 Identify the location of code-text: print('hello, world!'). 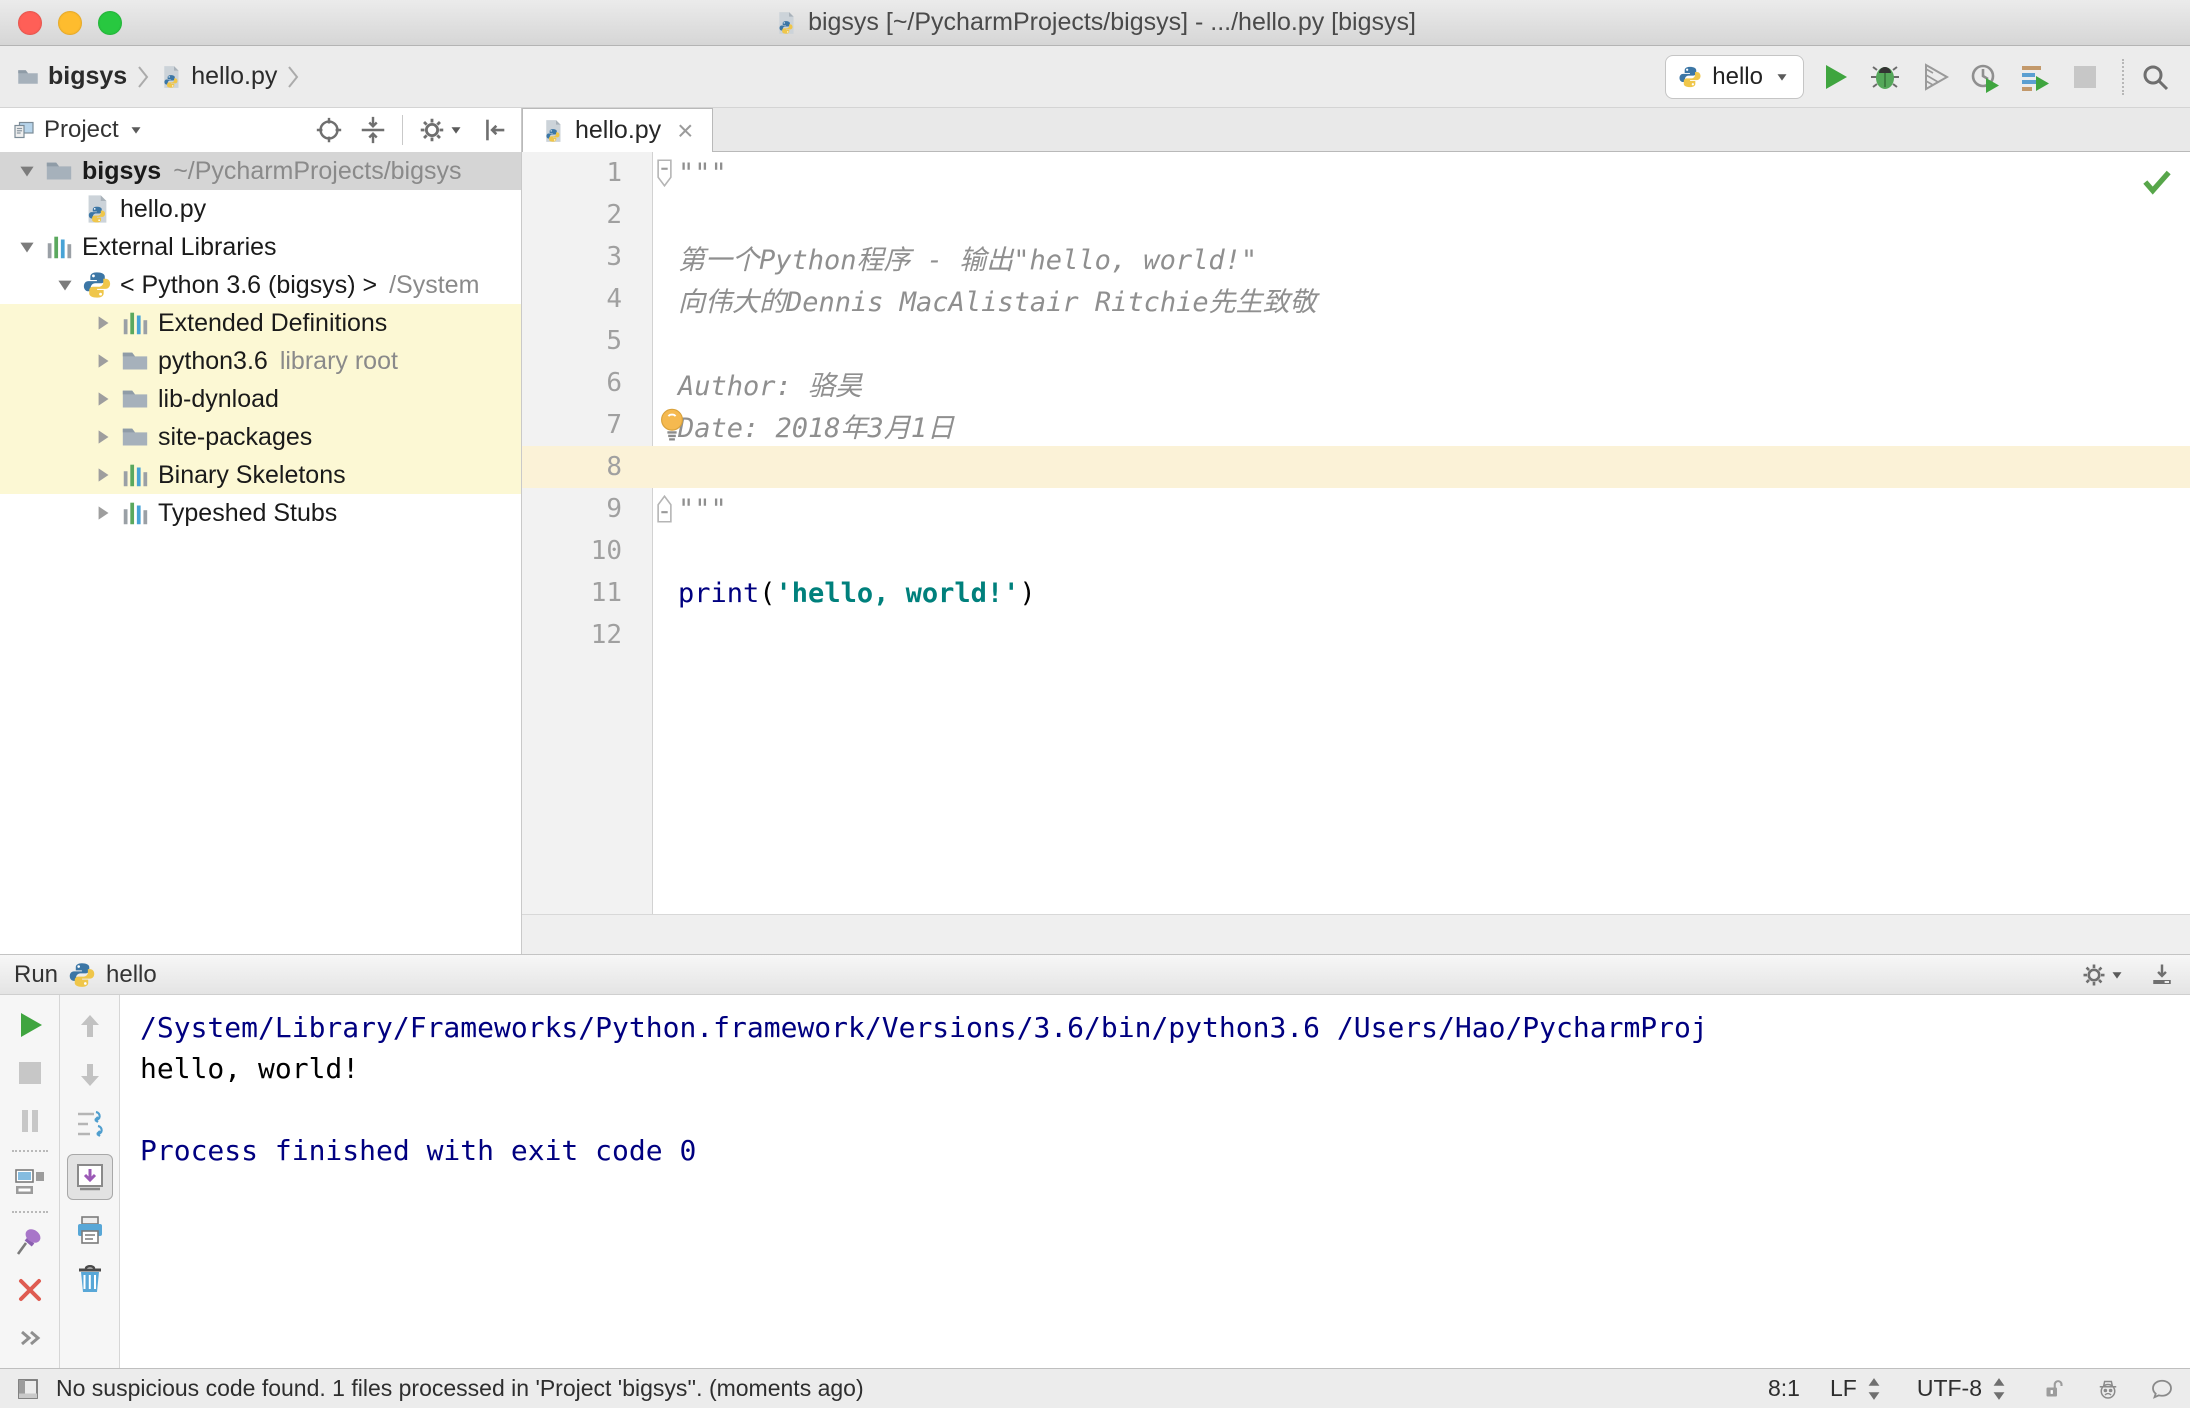
(856, 593).